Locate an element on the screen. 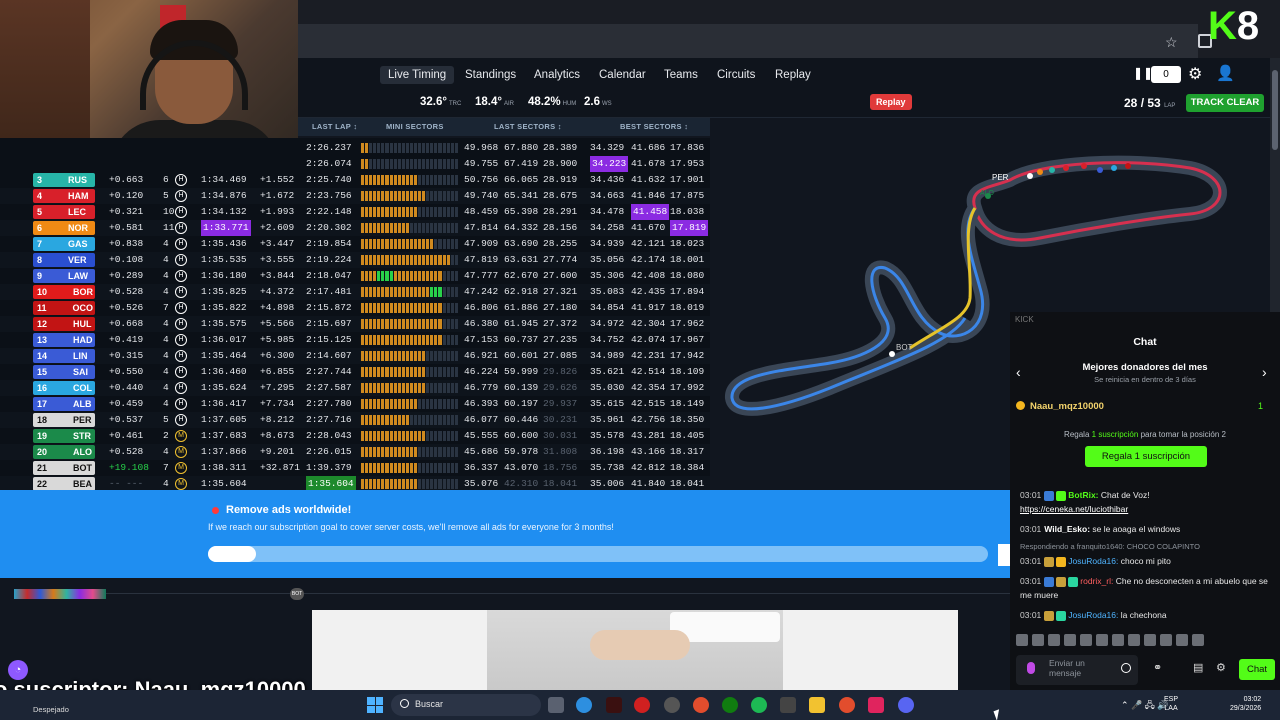 This screenshot has width=1280, height=720. gap-to-ahead: +0.550 is located at coordinates (126, 371).